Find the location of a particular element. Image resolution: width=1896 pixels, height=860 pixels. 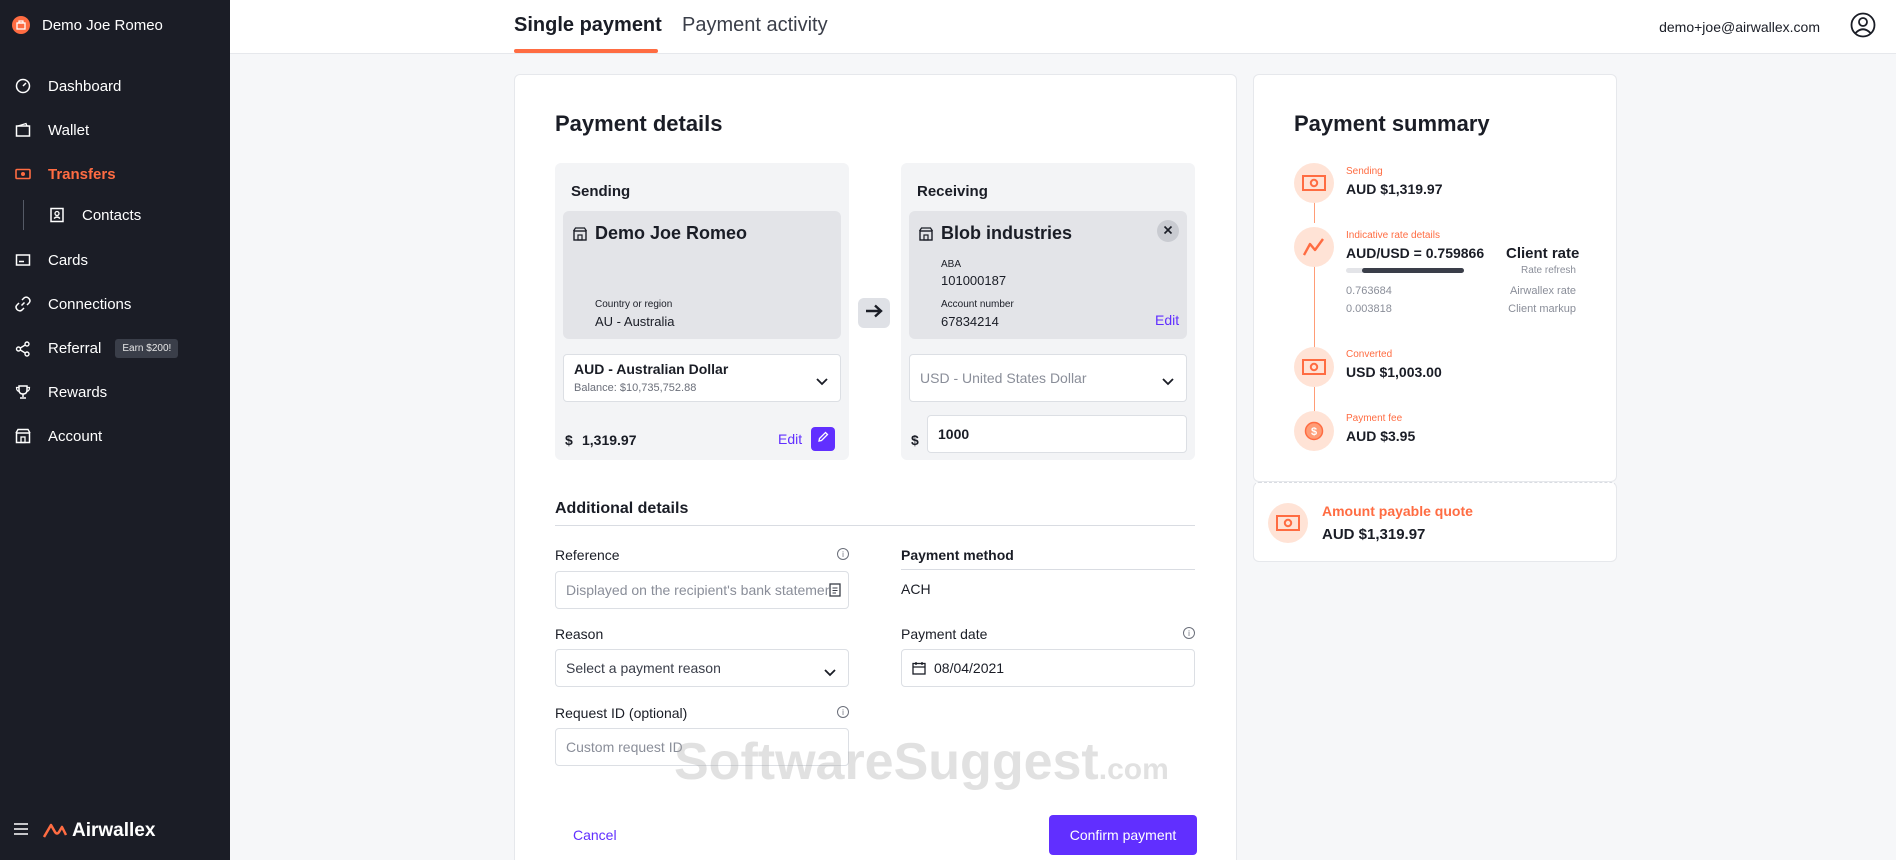

tab-payment-activity: Payment activity is located at coordinates (755, 25).